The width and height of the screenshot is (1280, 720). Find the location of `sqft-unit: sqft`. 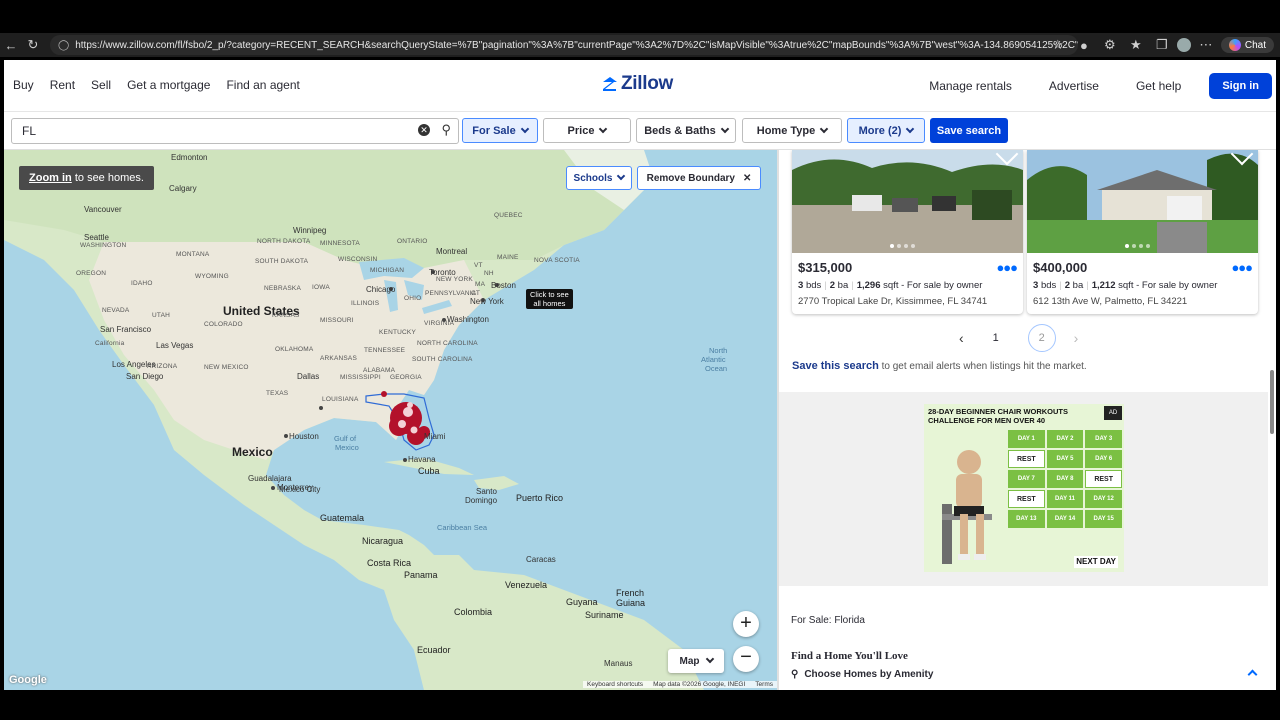

sqft-unit: sqft is located at coordinates (1126, 285).